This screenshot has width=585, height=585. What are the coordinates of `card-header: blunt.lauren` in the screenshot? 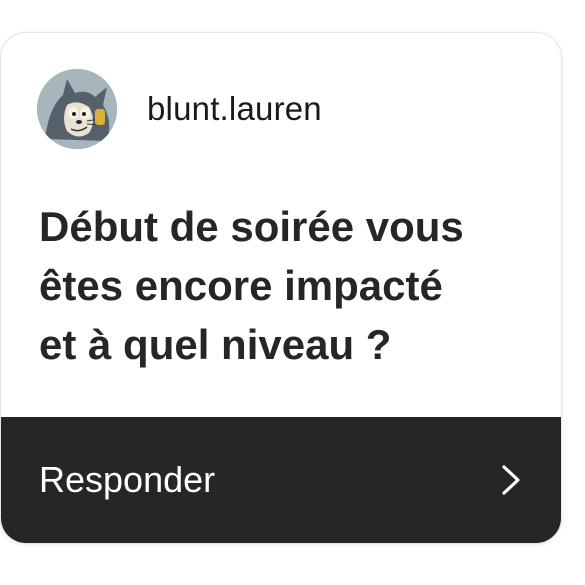 It's located at (179, 109).